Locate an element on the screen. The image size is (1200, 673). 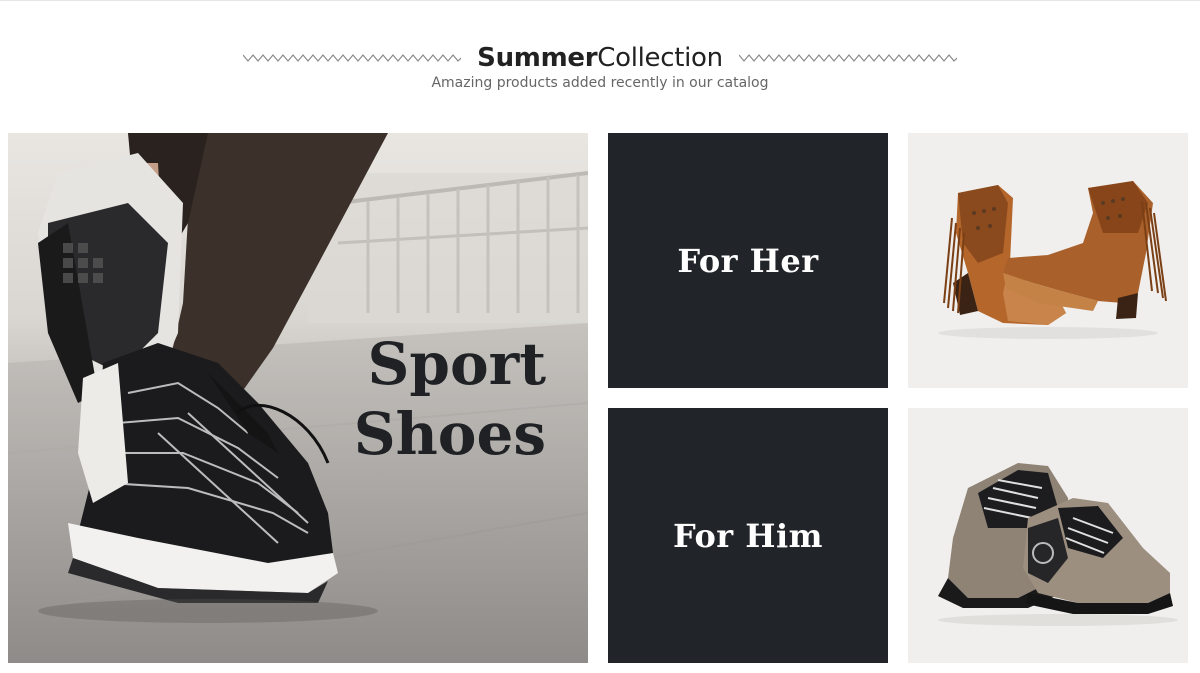
brown-fringe-boots-photo is located at coordinates (1048, 260).